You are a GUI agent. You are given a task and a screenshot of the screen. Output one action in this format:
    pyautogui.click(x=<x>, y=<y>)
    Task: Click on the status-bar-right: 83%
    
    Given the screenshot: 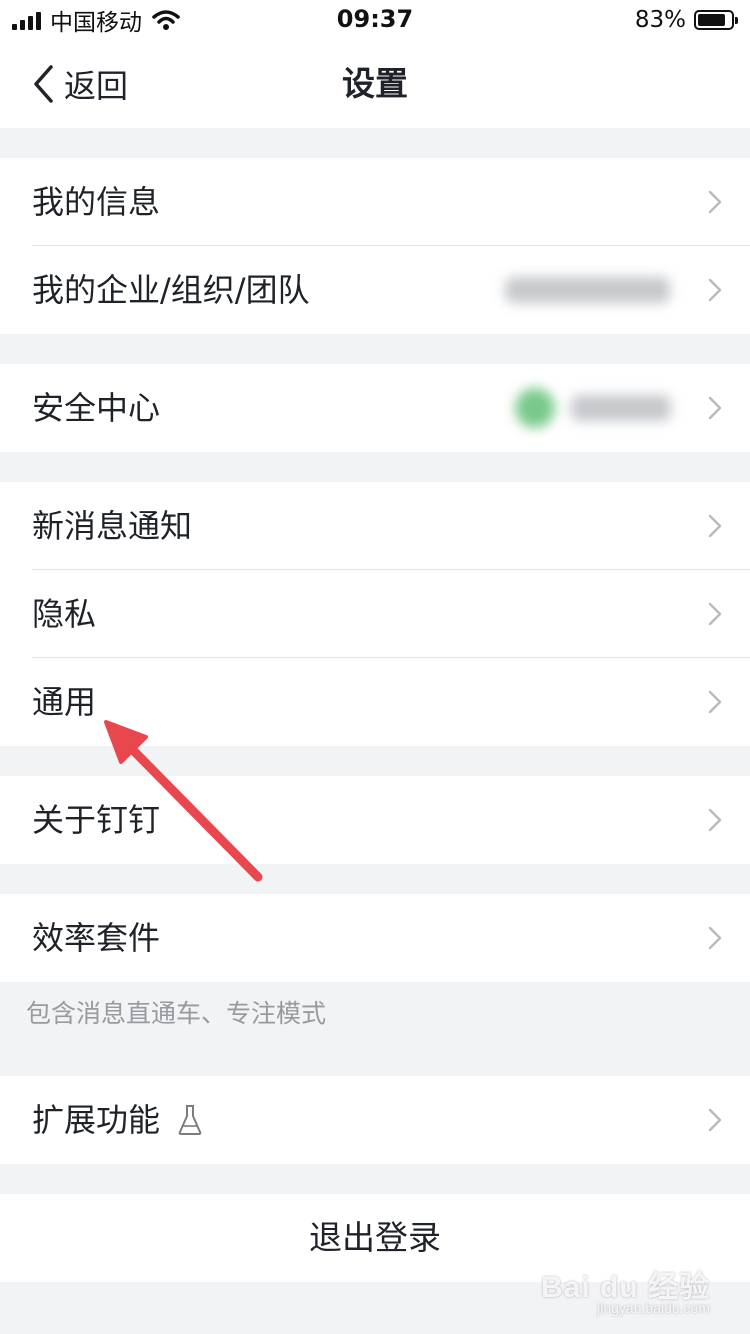 What is the action you would take?
    pyautogui.click(x=686, y=20)
    